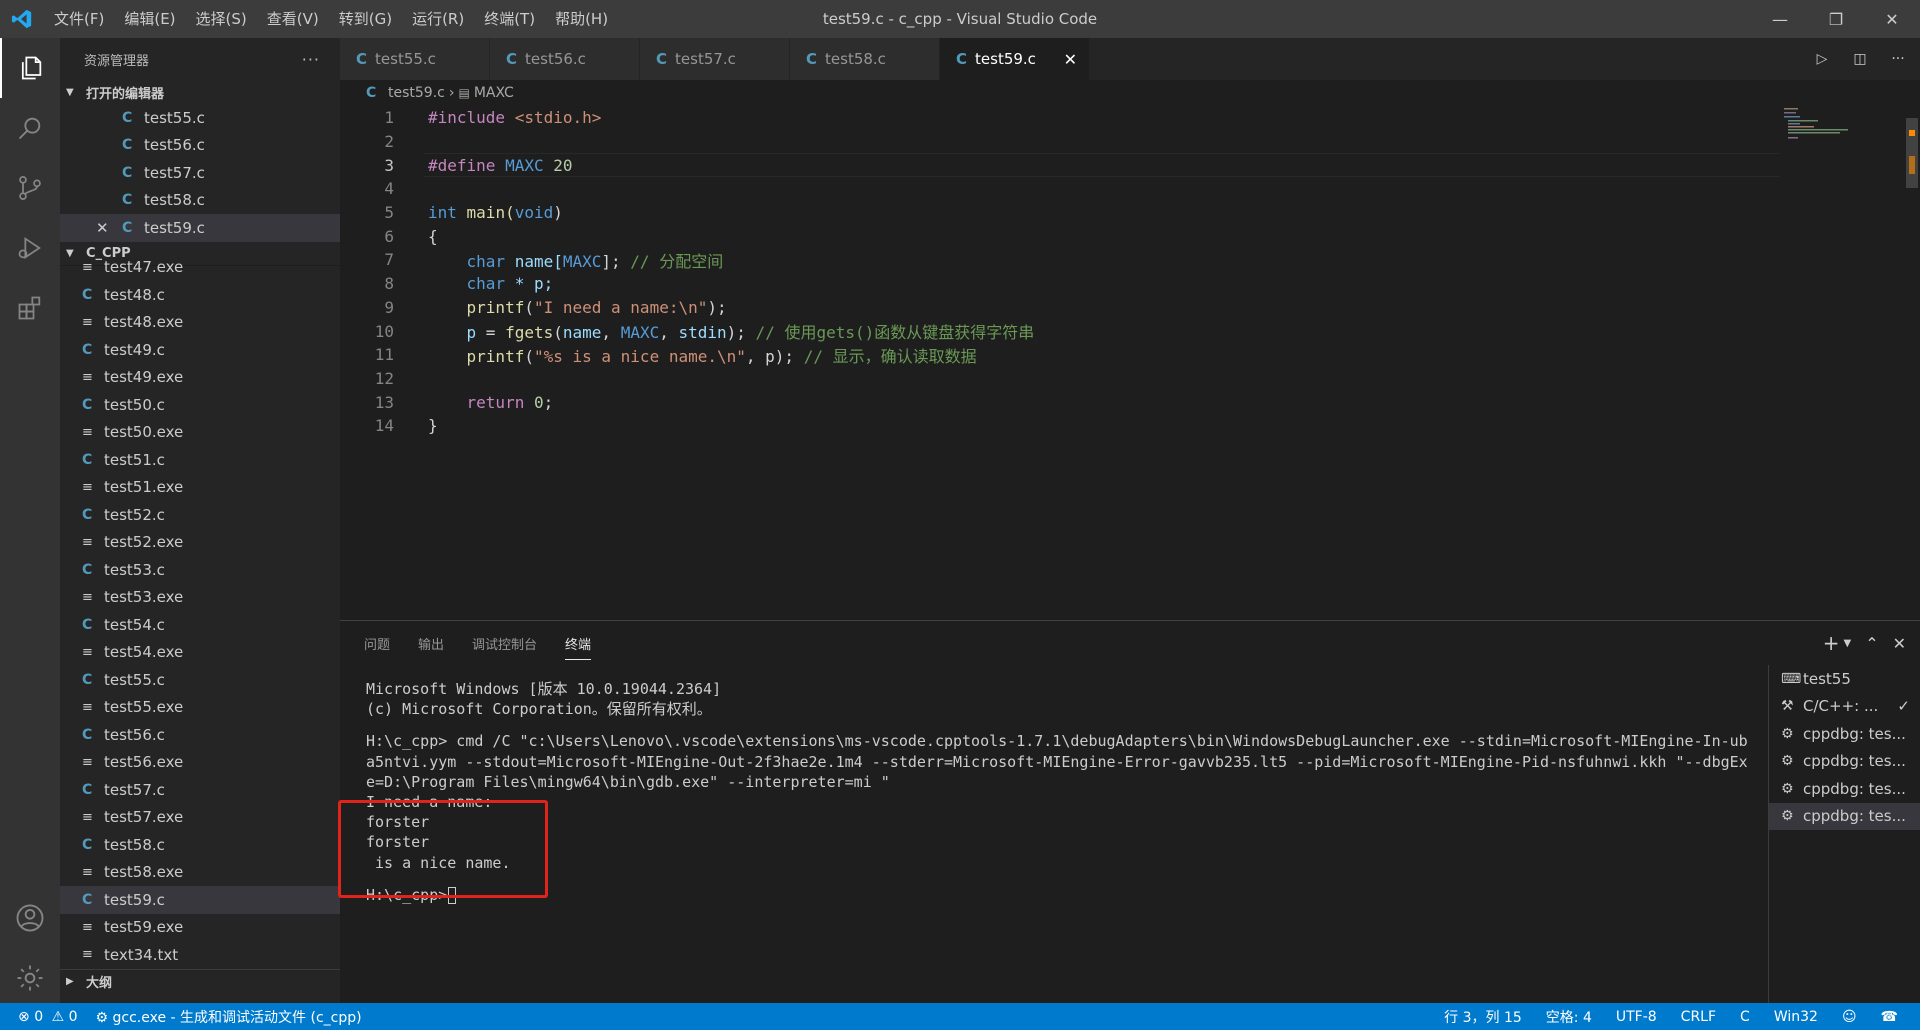 The width and height of the screenshot is (1920, 1030). I want to click on open-editors-header: ▼ 打开的编辑器, so click(200, 92).